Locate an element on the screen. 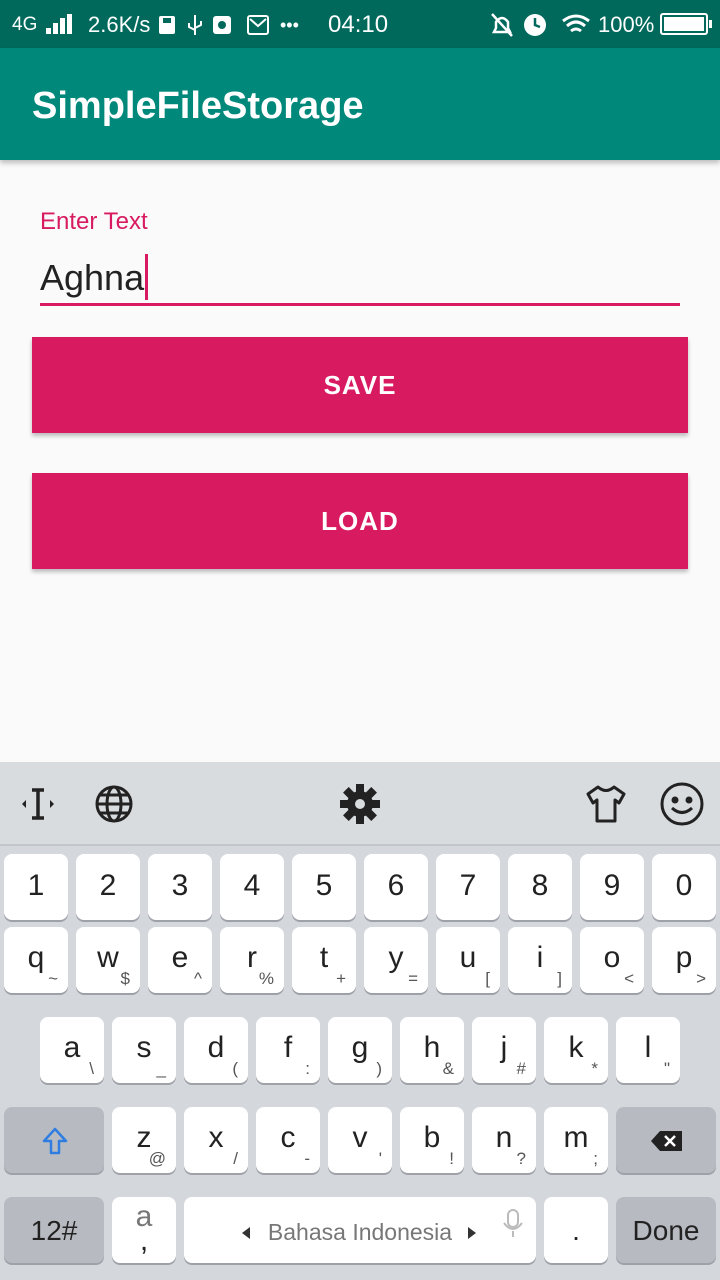 This screenshot has width=720, height=1280. emoji-icon is located at coordinates (682, 804).